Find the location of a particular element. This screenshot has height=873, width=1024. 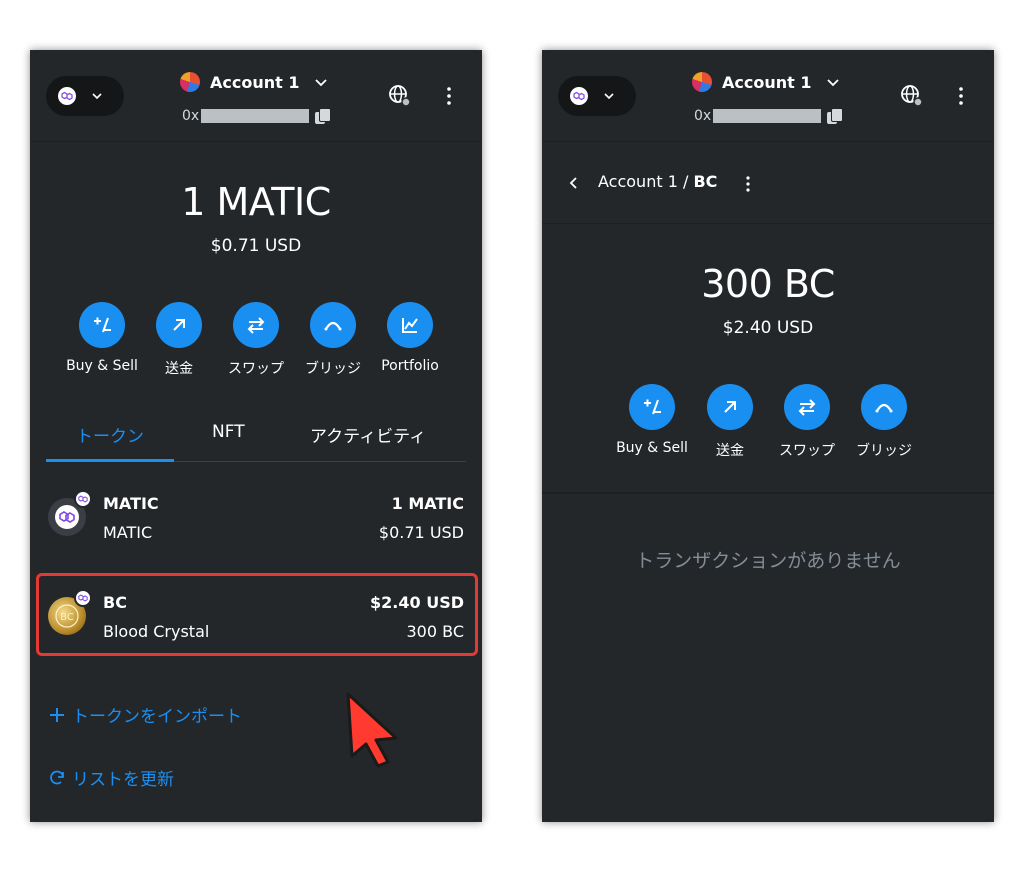

back-chevron-icon is located at coordinates (574, 183).